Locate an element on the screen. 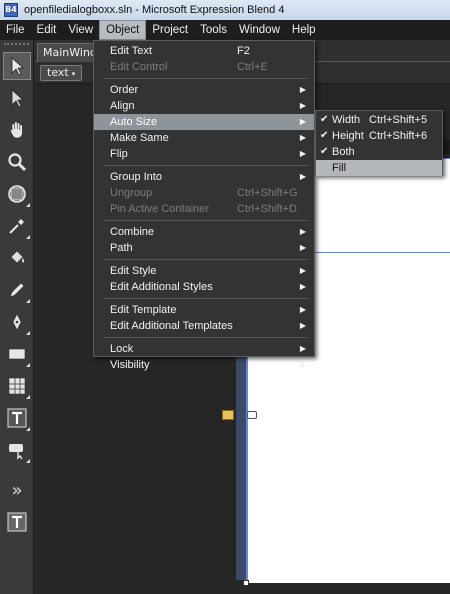 The height and width of the screenshot is (594, 450). tab-mainwindow: MainWindow is located at coordinates (67, 52).